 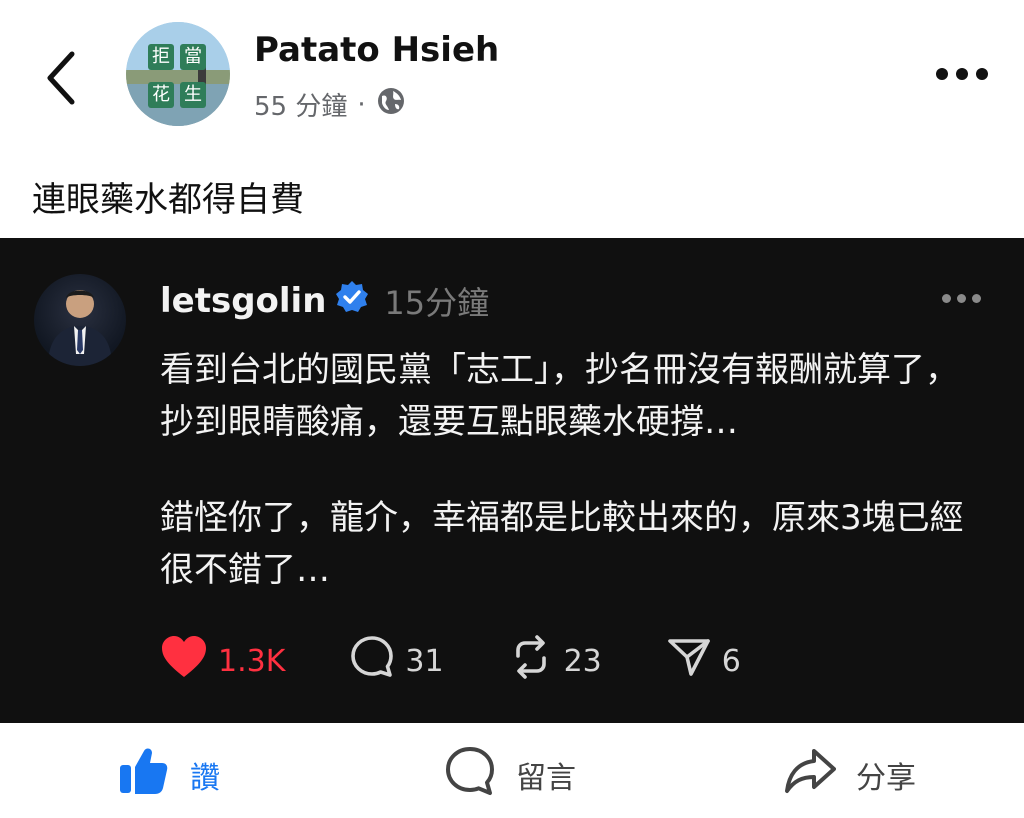 What do you see at coordinates (178, 74) in the screenshot?
I see `author-avatar: 拒 當 花 生` at bounding box center [178, 74].